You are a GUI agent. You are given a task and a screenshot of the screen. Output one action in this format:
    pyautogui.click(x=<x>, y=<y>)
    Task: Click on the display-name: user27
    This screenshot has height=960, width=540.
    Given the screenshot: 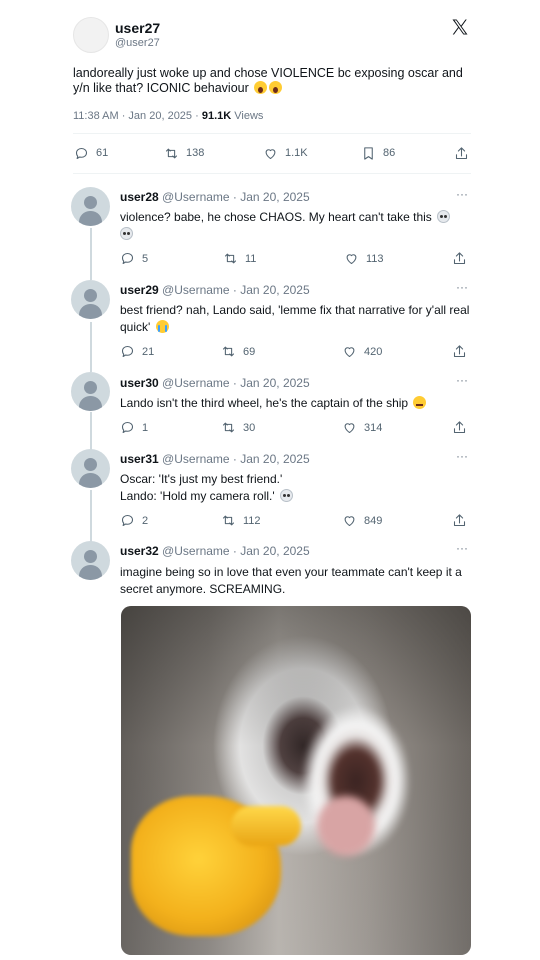 What is the action you would take?
    pyautogui.click(x=137, y=28)
    